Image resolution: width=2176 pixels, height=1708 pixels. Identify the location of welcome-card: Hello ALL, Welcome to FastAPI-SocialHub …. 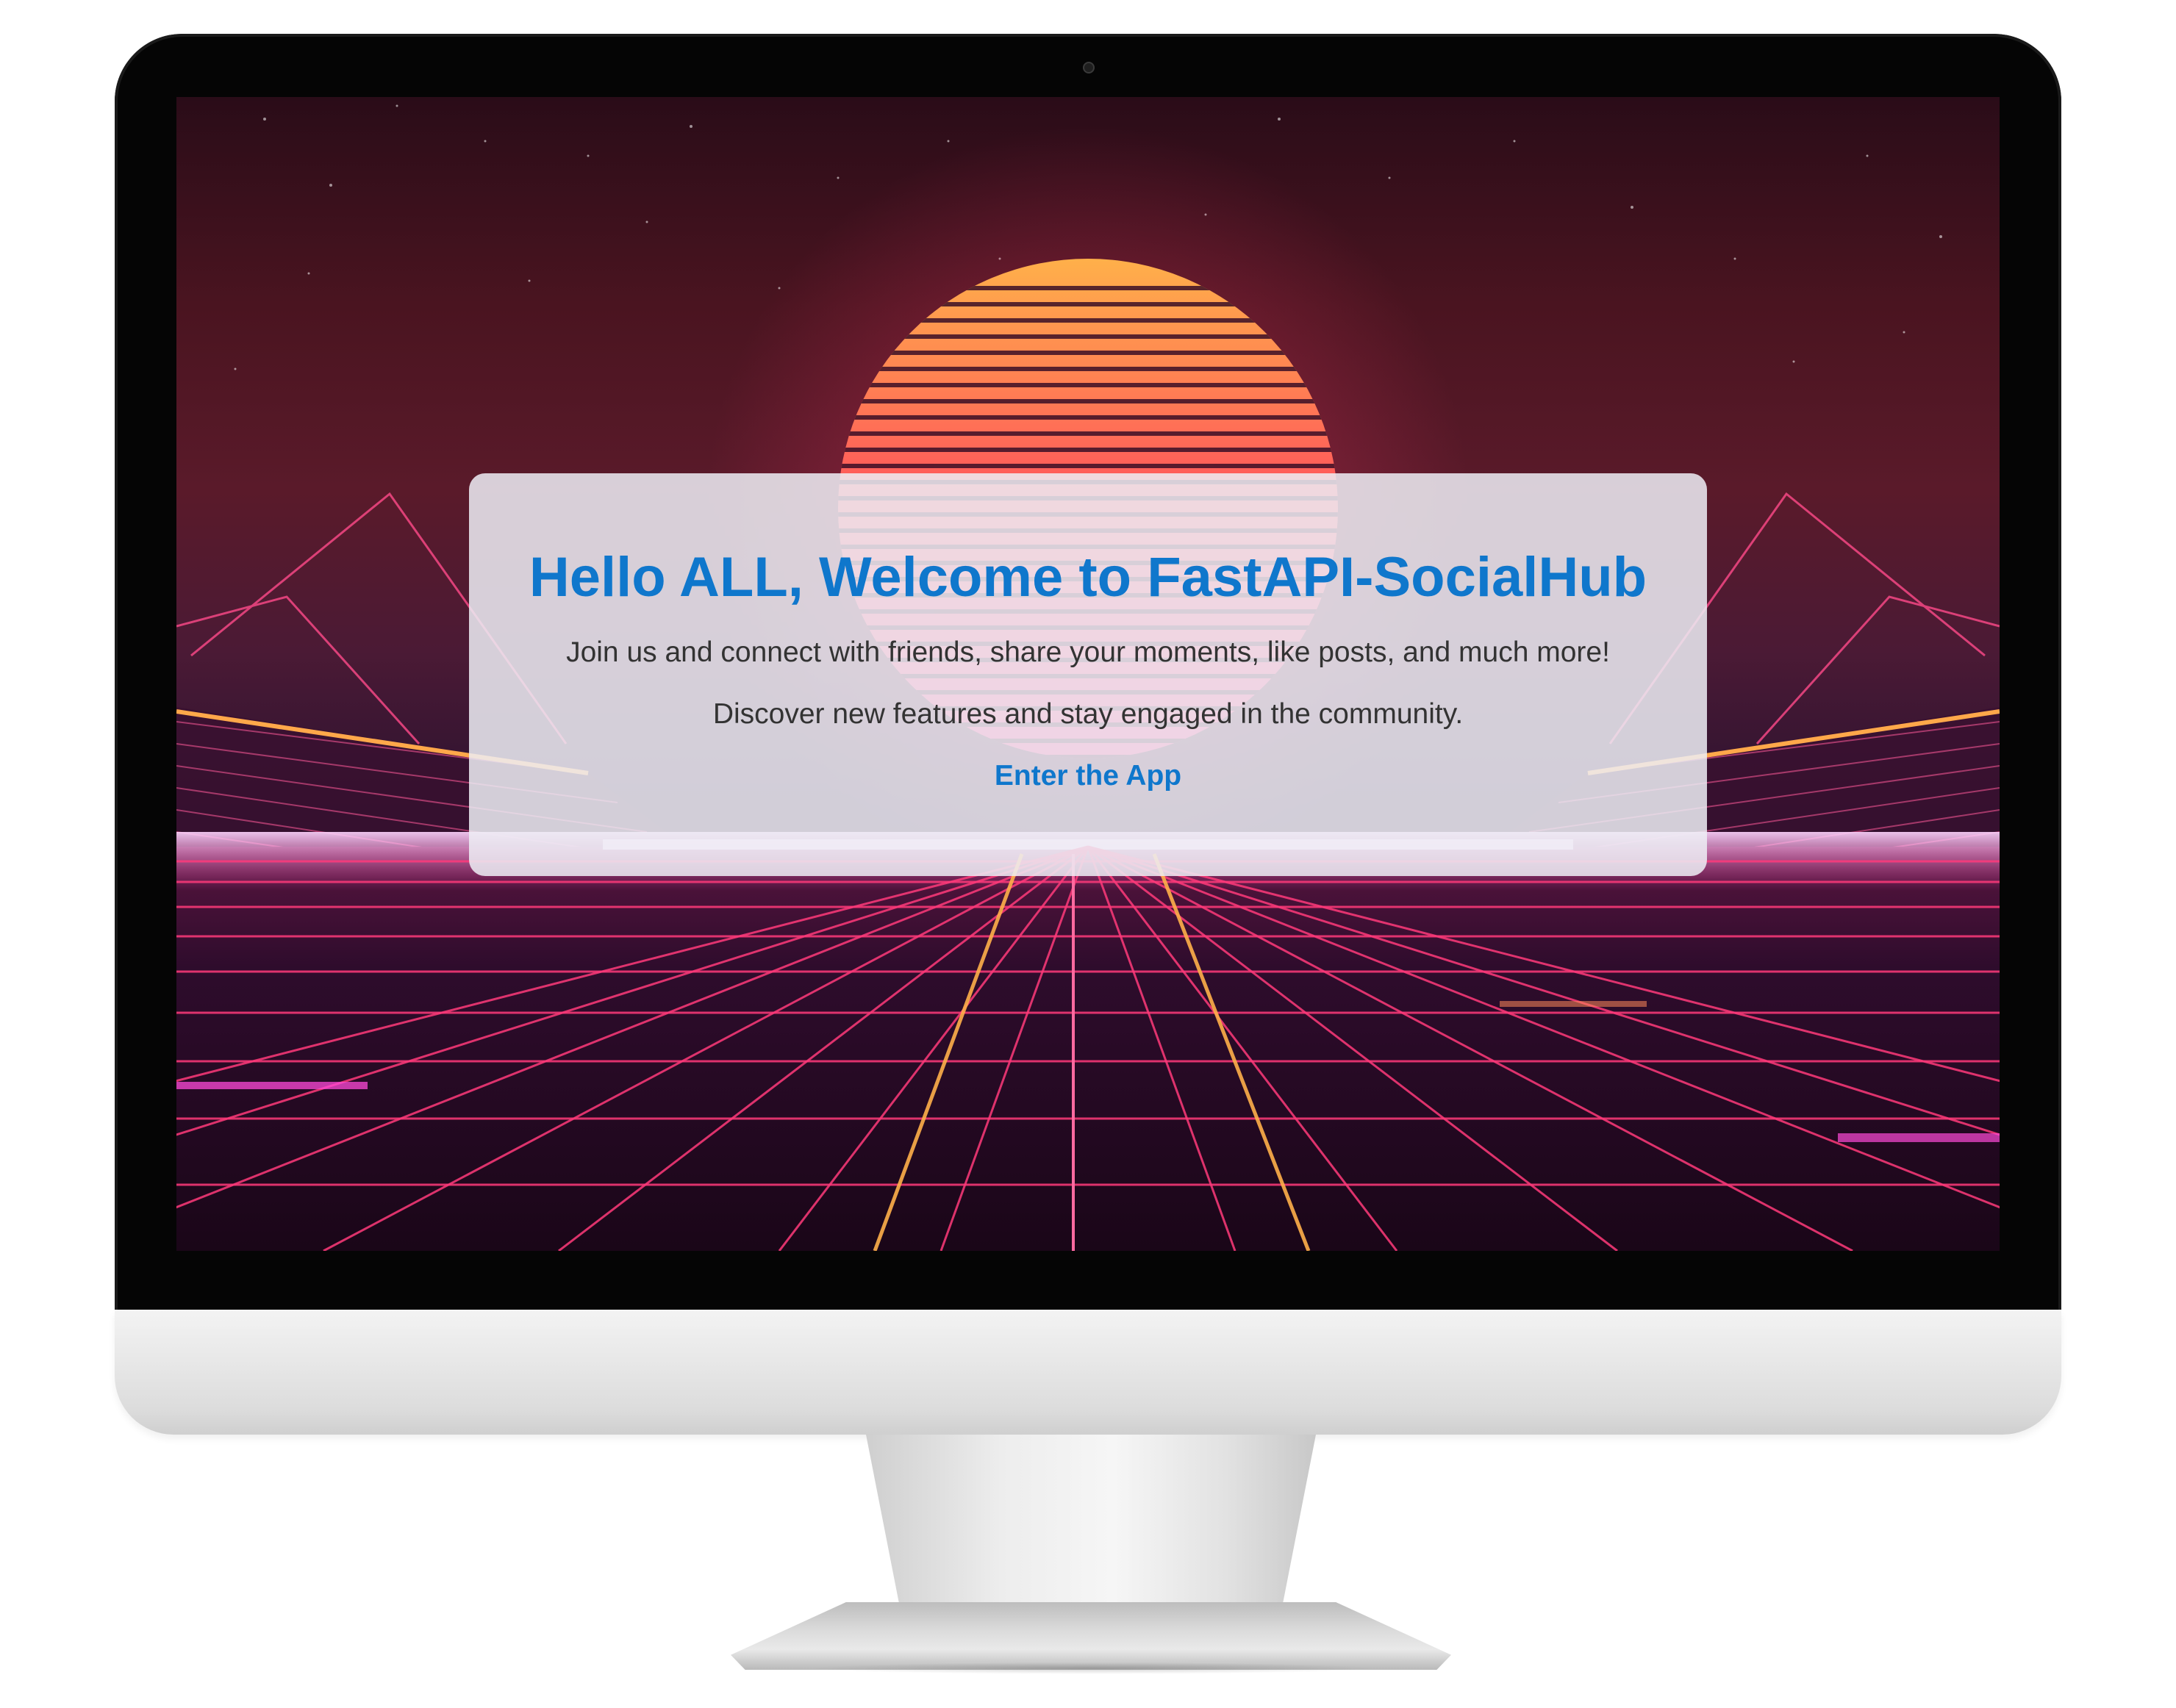
(1088, 674).